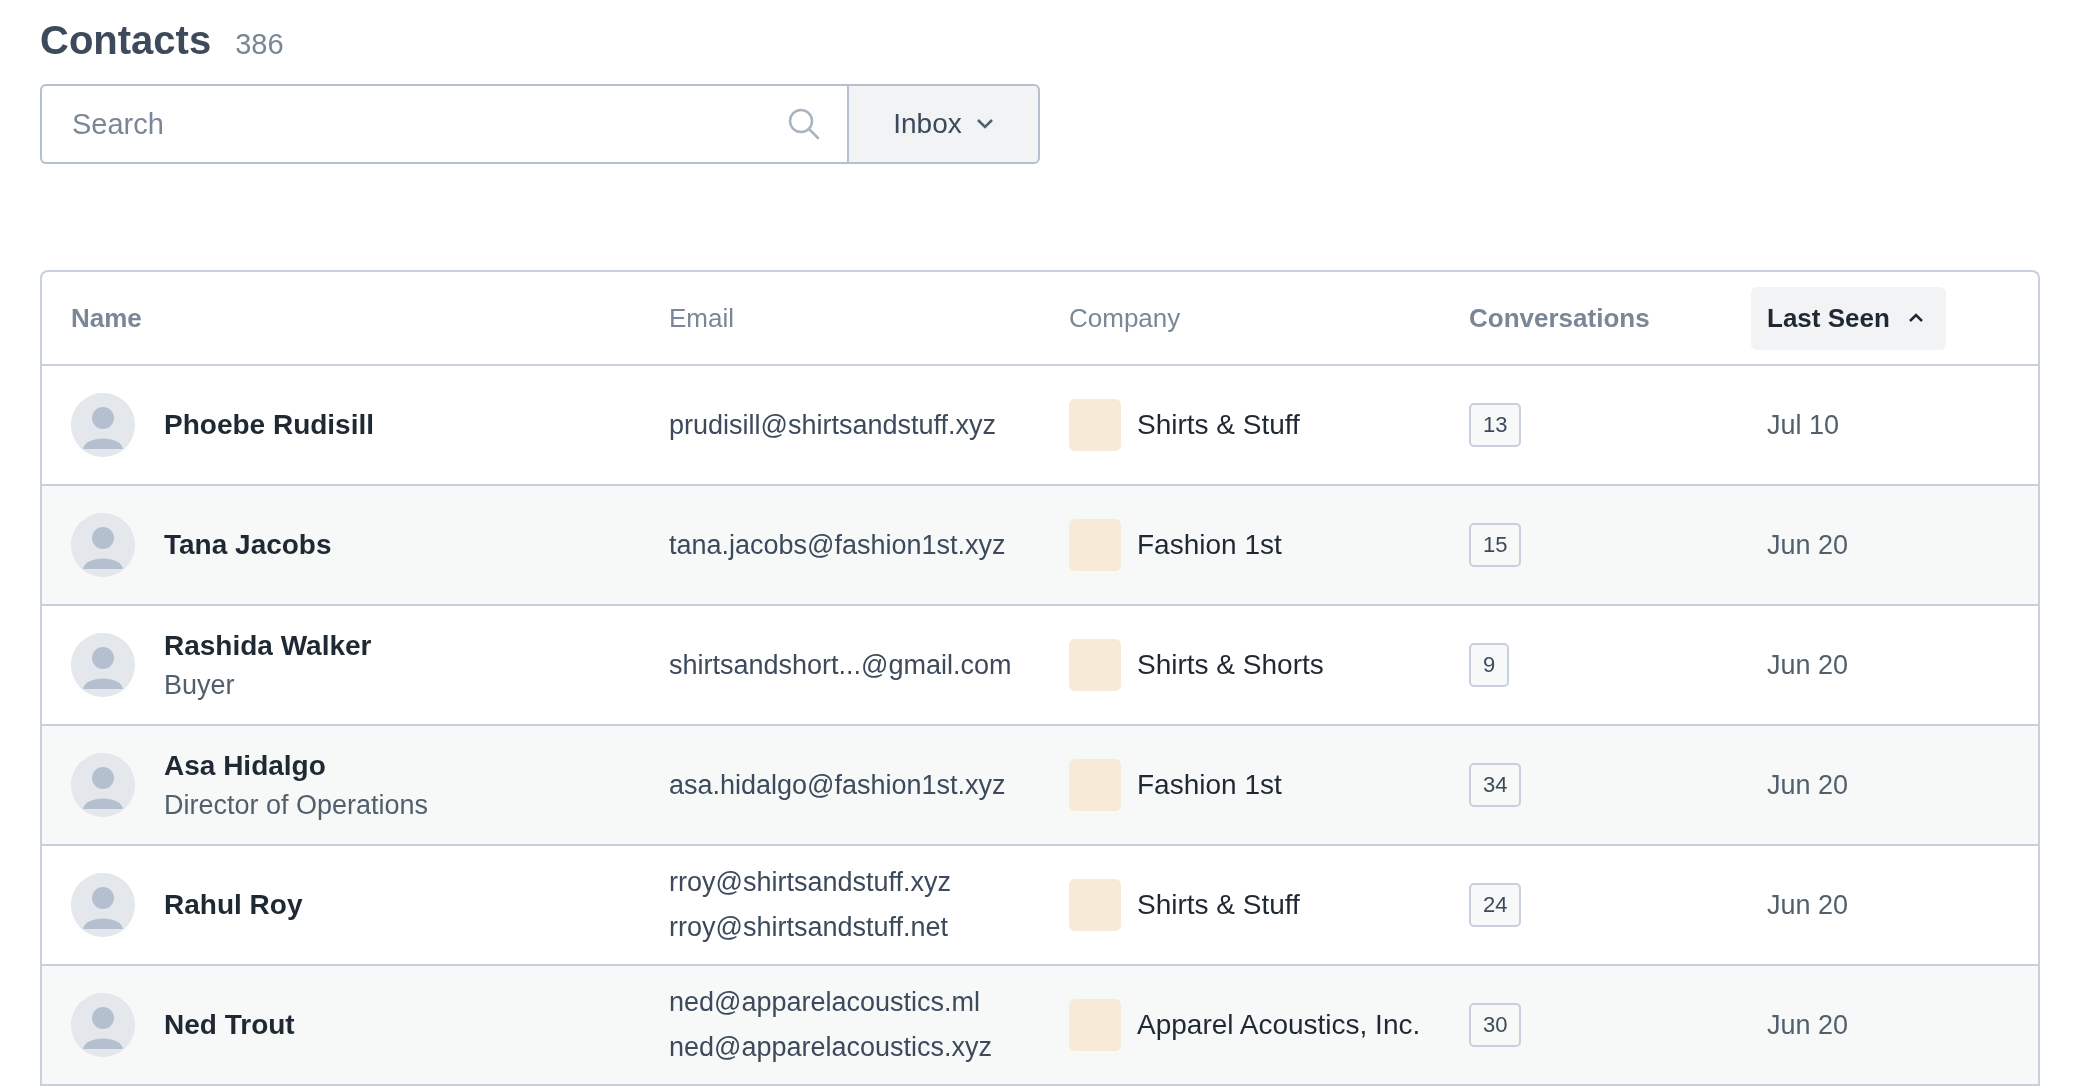 This screenshot has height=1092, width=2080. Describe the element at coordinates (269, 425) in the screenshot. I see `contact-name: Phoebe Rudisill` at that location.